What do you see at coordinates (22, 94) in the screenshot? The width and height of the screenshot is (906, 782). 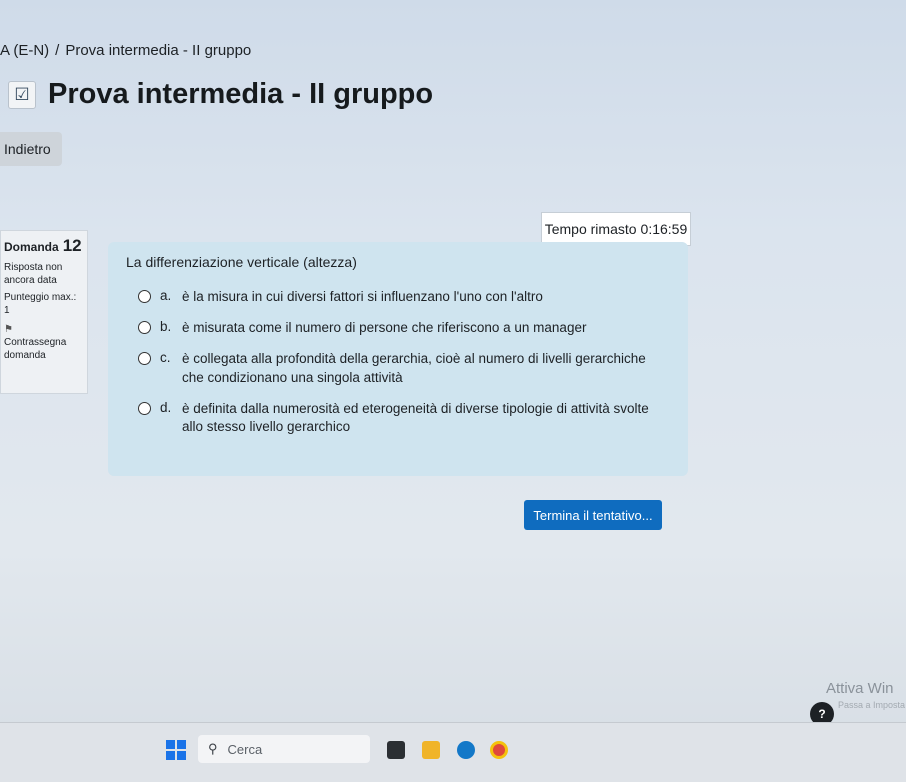 I see `quiz-icon: ☑` at bounding box center [22, 94].